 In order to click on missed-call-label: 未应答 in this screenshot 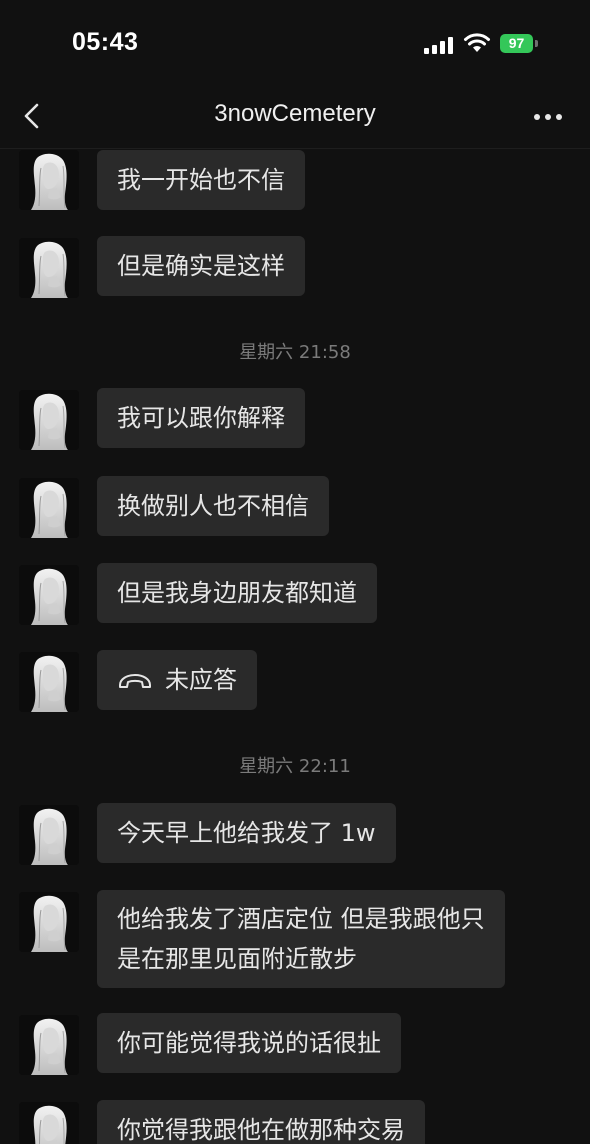, I will do `click(201, 680)`.